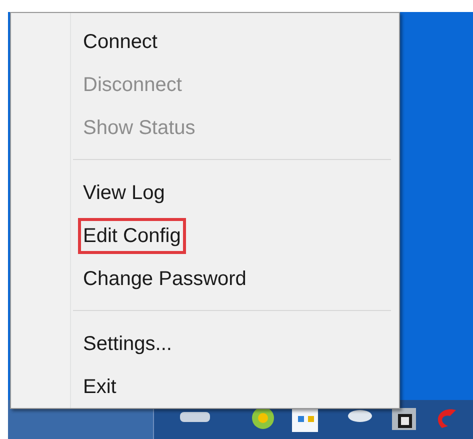 Image resolution: width=473 pixels, height=439 pixels. I want to click on menu-item: Exit, so click(99, 387).